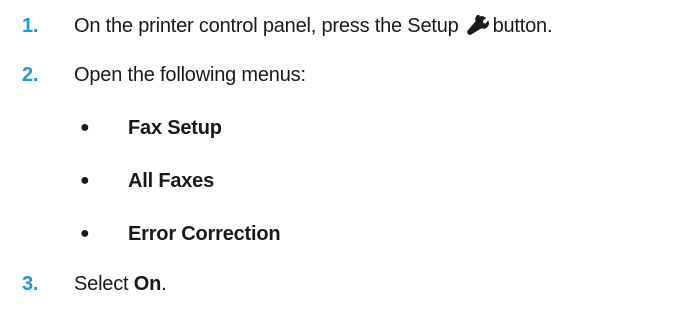 Image resolution: width=675 pixels, height=315 pixels. I want to click on step-number: 3., so click(30, 283).